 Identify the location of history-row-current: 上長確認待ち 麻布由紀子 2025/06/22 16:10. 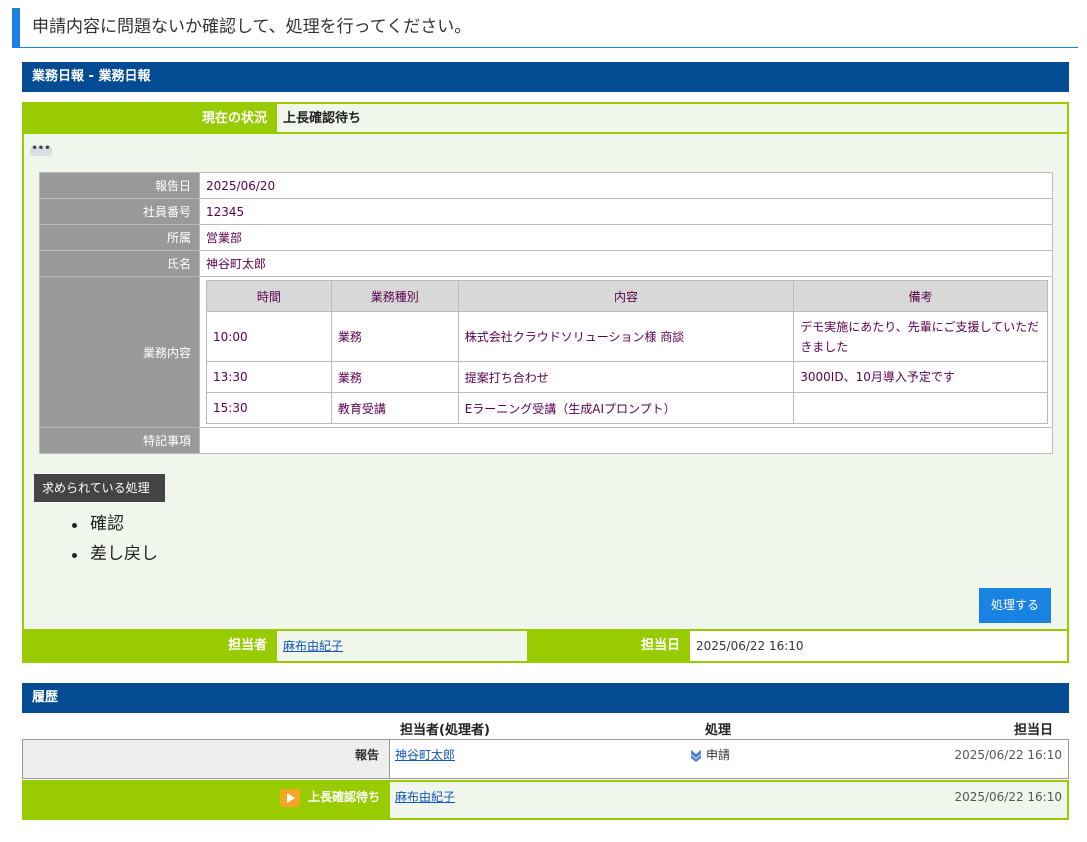
(545, 800).